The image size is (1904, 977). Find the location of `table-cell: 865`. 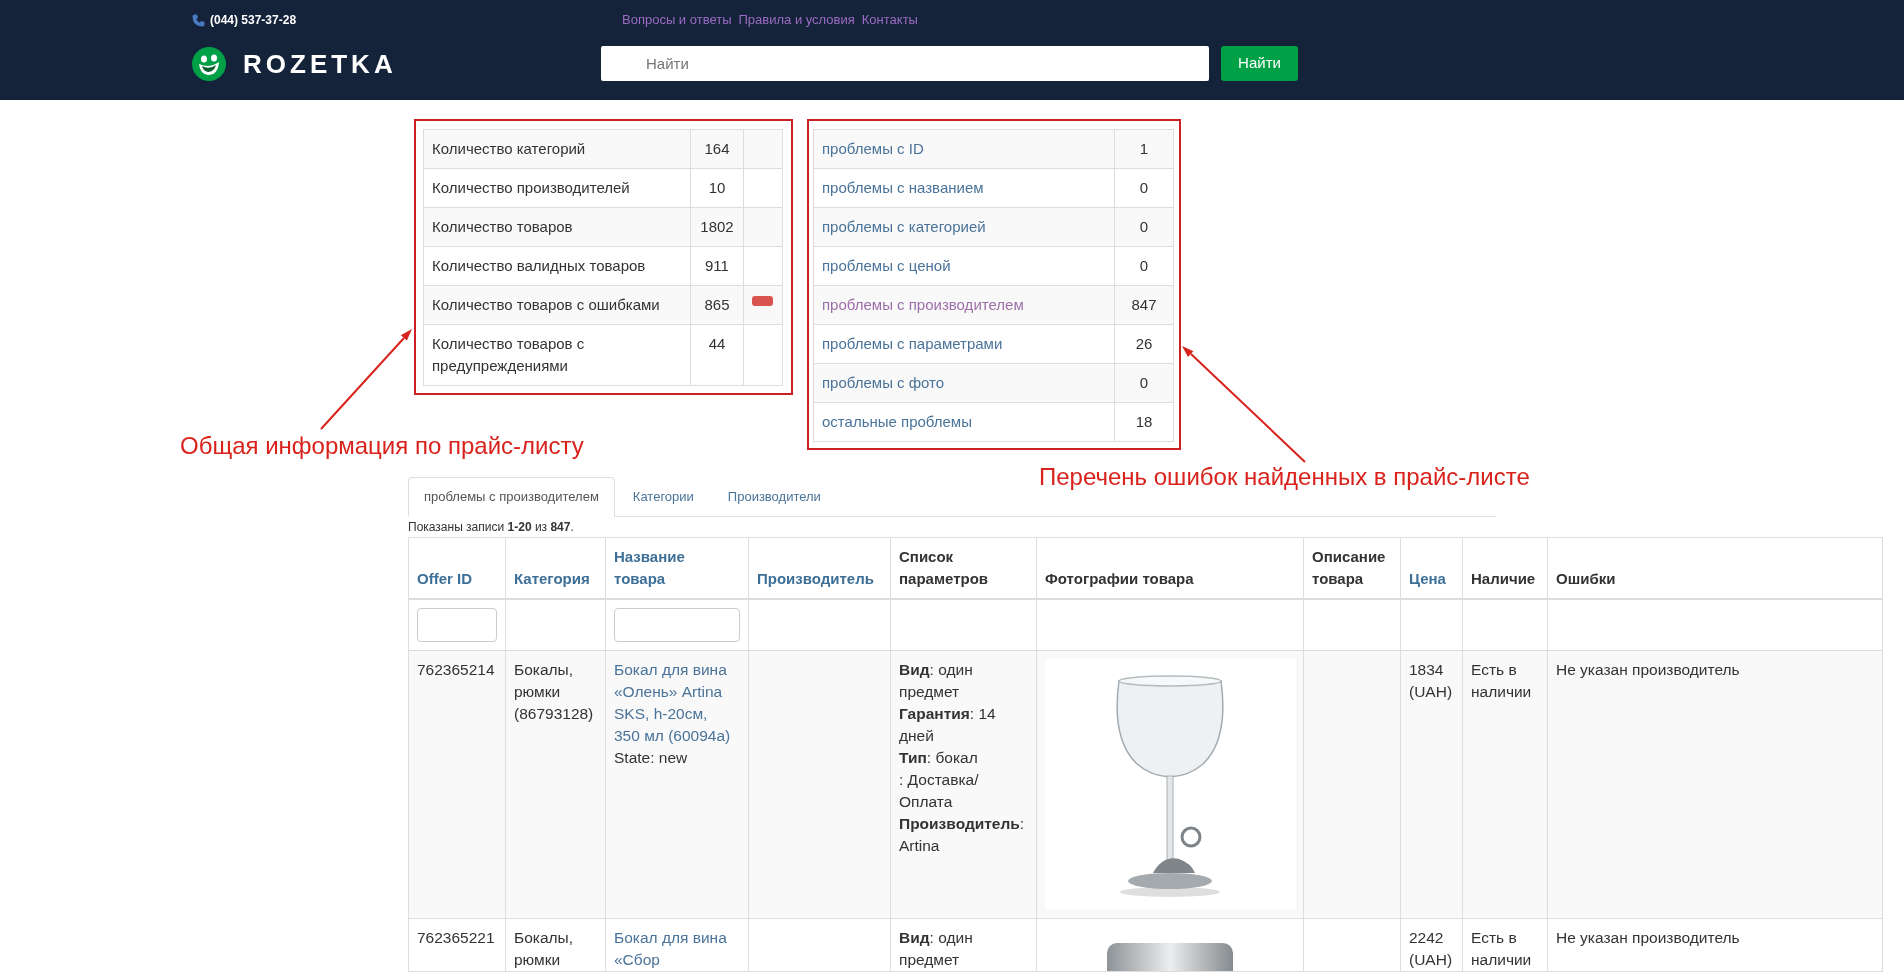

table-cell: 865 is located at coordinates (717, 305).